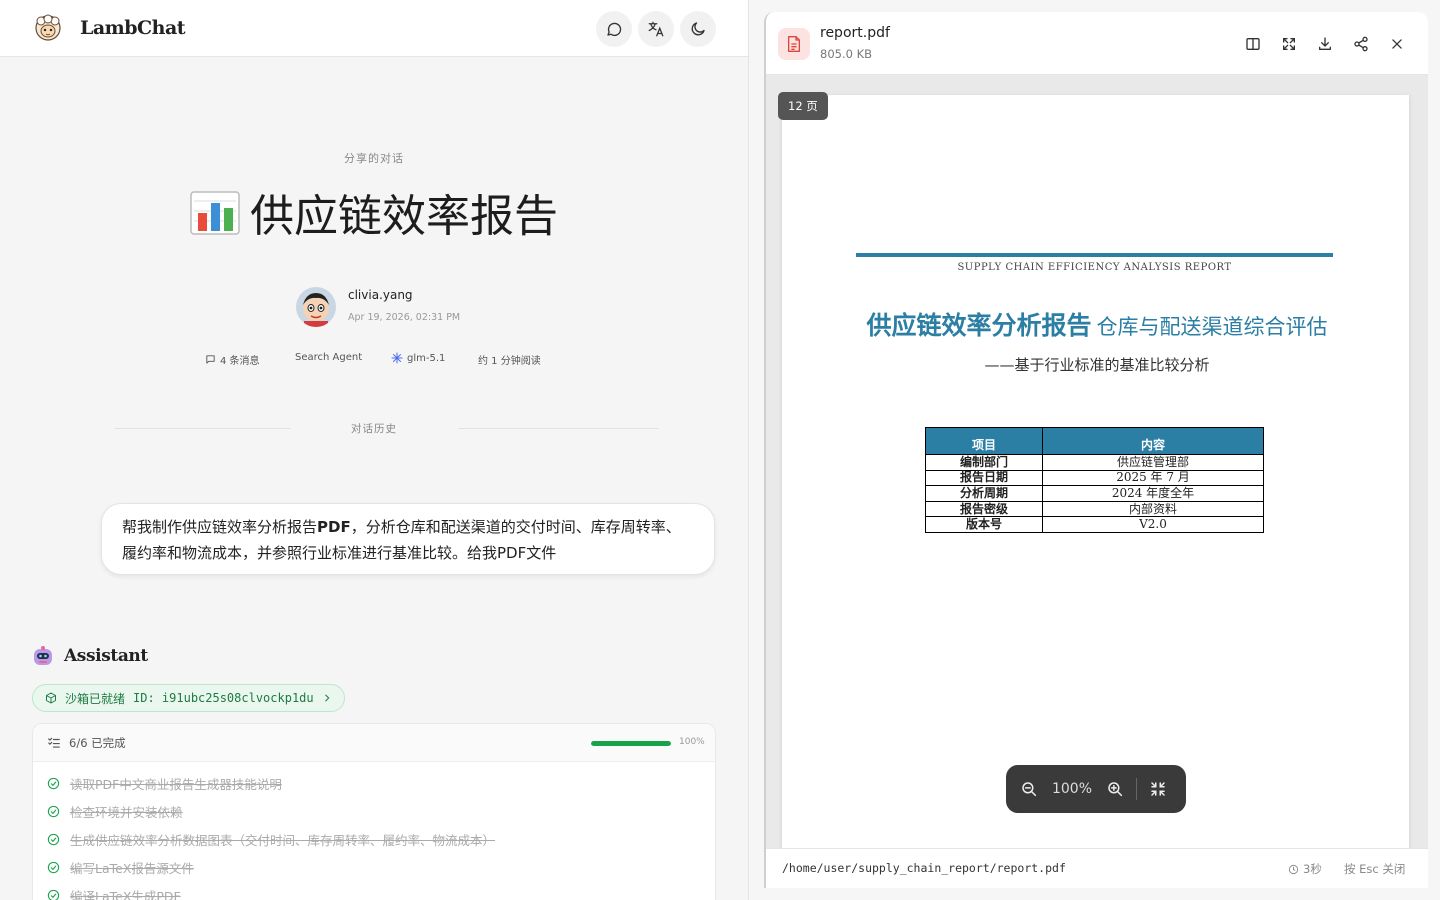  What do you see at coordinates (1097, 345) in the screenshot?
I see `pdf-title: 供应链效率分析报告 仓库与配送渠道综合评估 ——基于行业标准的基准比较分析` at bounding box center [1097, 345].